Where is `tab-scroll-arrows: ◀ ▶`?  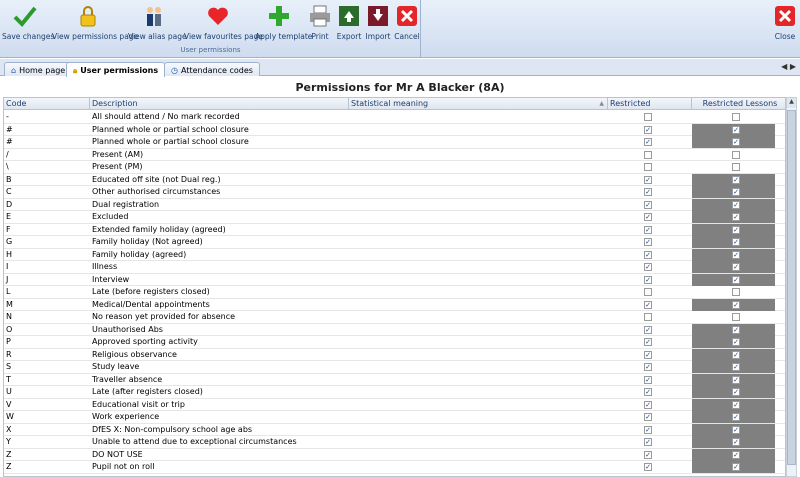 tab-scroll-arrows: ◀ ▶ is located at coordinates (788, 66).